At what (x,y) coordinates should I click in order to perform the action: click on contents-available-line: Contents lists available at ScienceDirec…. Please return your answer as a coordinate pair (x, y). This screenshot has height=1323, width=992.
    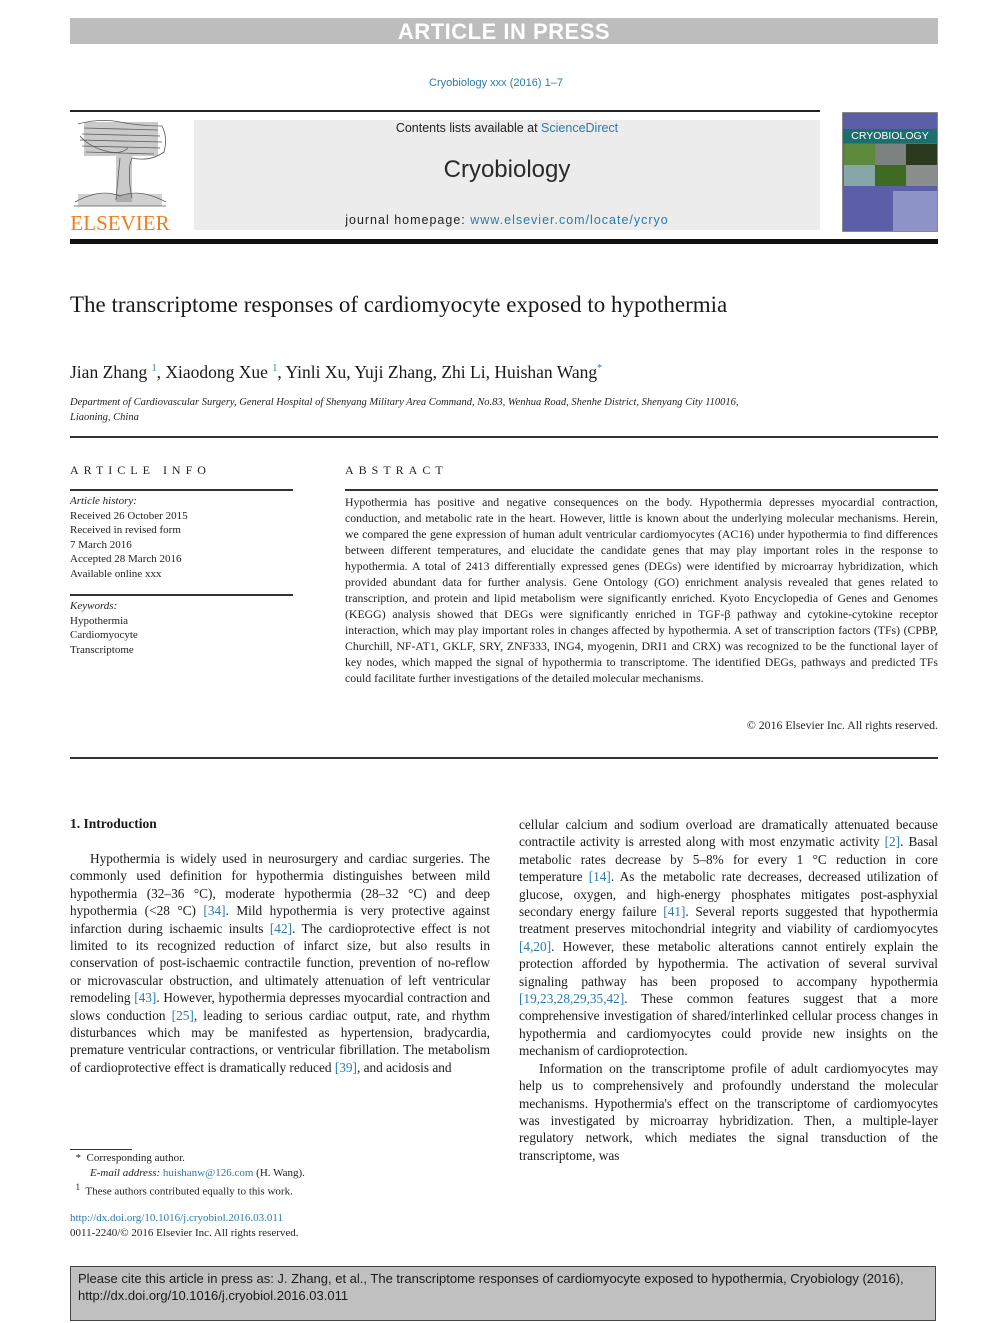
    Looking at the image, I should click on (507, 128).